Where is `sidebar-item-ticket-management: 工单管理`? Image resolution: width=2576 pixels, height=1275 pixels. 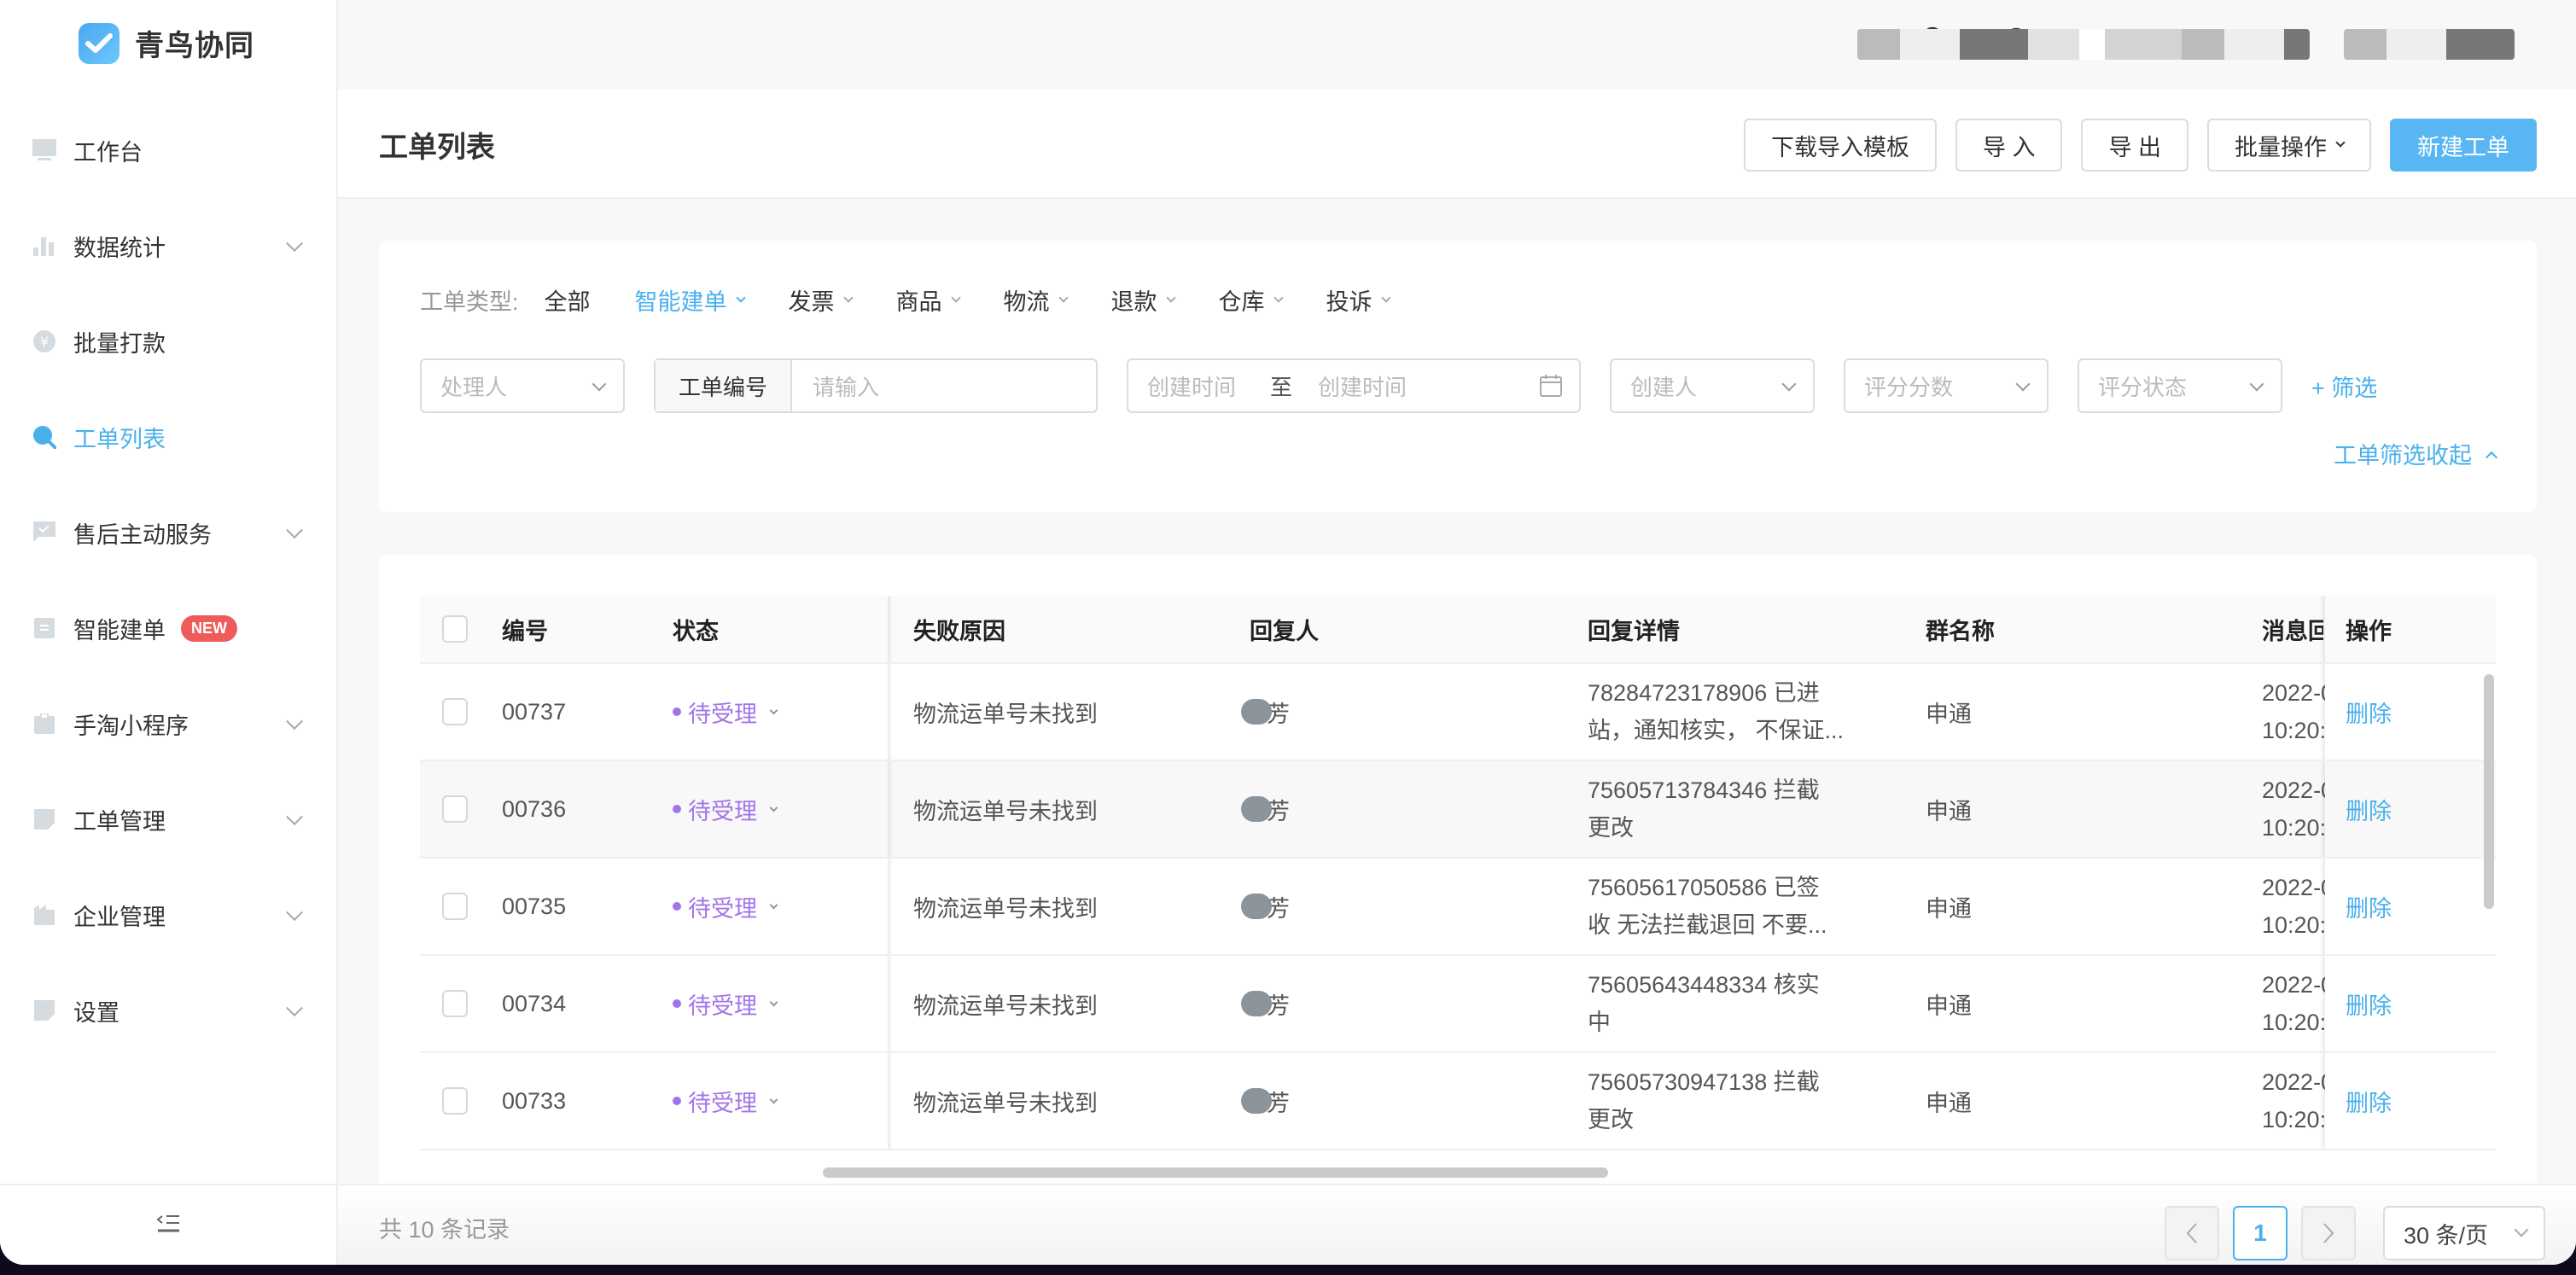
sidebar-item-ticket-management: 工单管理 is located at coordinates (169, 819).